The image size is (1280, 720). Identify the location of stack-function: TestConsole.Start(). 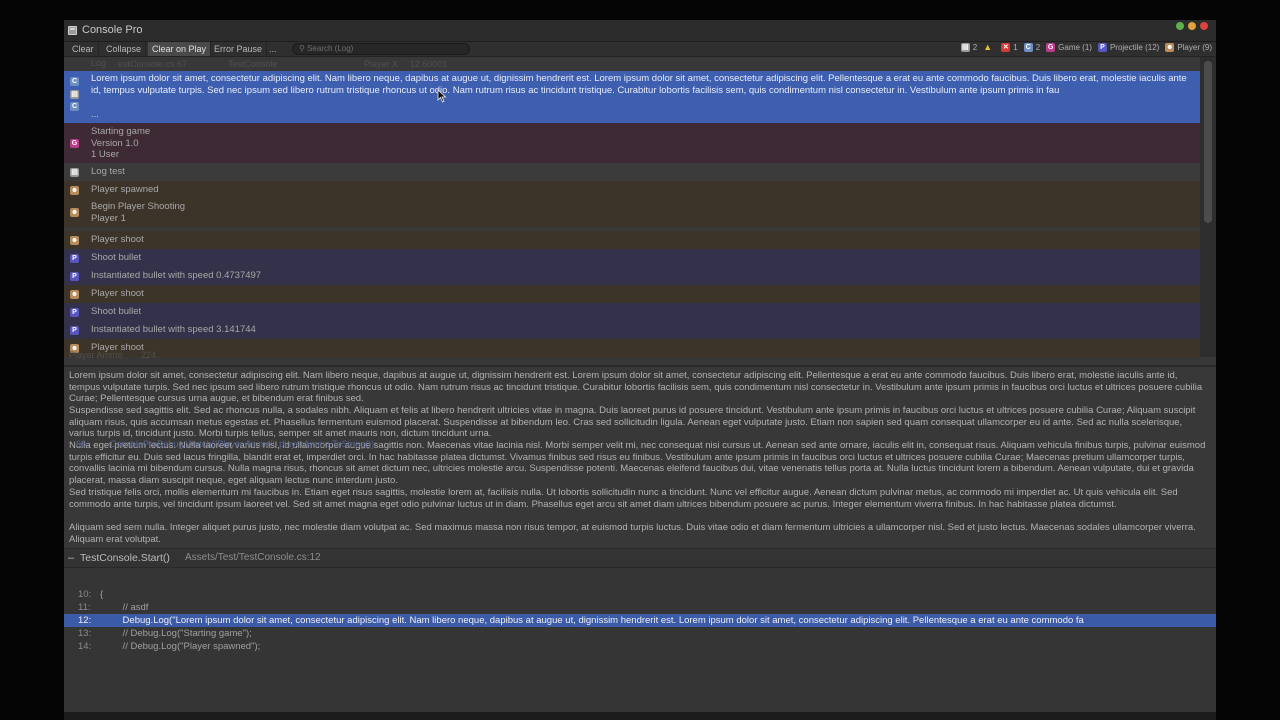
(125, 558).